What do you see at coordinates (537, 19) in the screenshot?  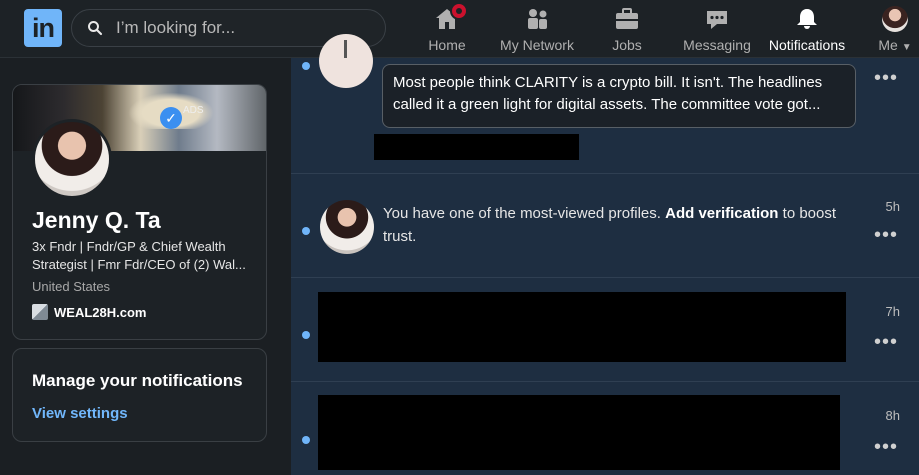 I see `people-icon` at bounding box center [537, 19].